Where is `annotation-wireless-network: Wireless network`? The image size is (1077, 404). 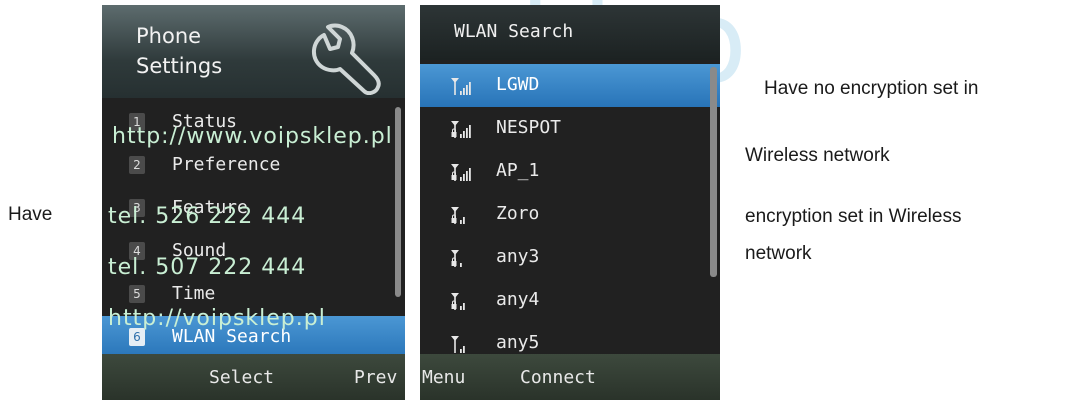 annotation-wireless-network: Wireless network is located at coordinates (817, 155).